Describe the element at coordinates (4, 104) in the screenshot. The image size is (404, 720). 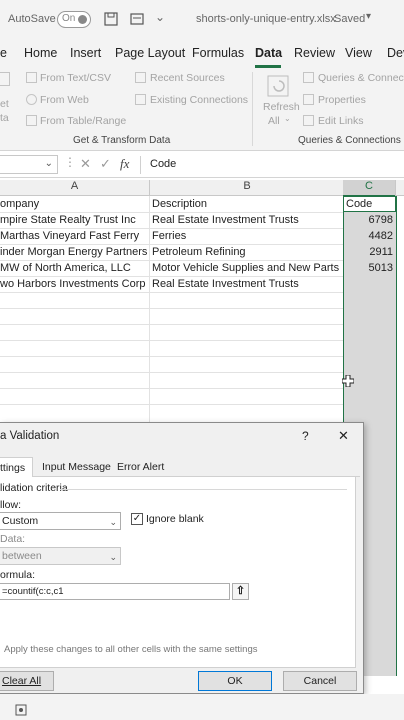
I see `get-data-label-partial: et` at that location.